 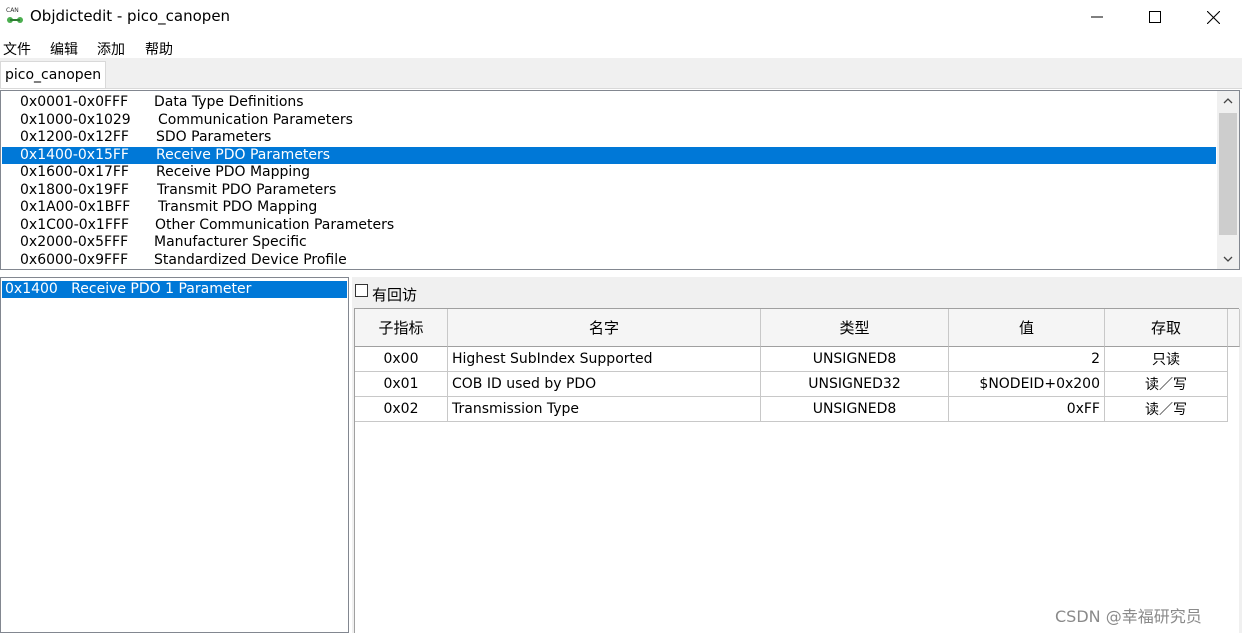 I want to click on window-title: Objdictedit - pico_canopen, so click(x=130, y=16).